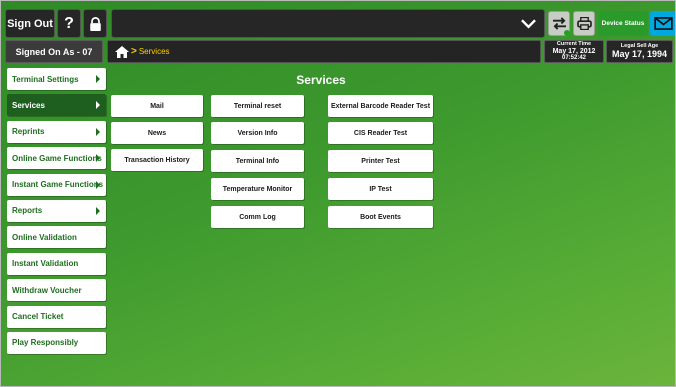 The height and width of the screenshot is (387, 676). Describe the element at coordinates (157, 106) in the screenshot. I see `mail-button: Mail` at that location.